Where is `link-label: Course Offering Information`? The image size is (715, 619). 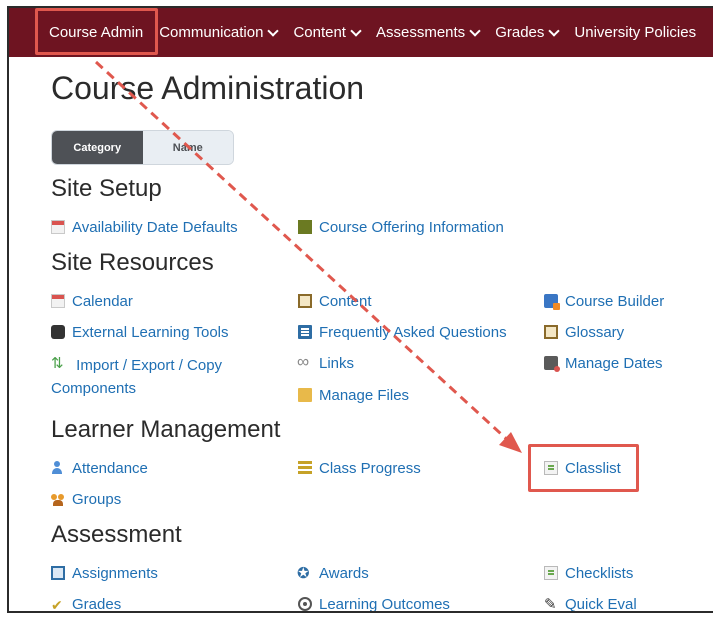
link-label: Course Offering Information is located at coordinates (411, 227).